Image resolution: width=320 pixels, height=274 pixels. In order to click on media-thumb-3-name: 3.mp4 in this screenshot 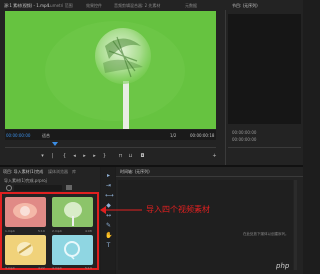, I will do `click(10, 268)`.